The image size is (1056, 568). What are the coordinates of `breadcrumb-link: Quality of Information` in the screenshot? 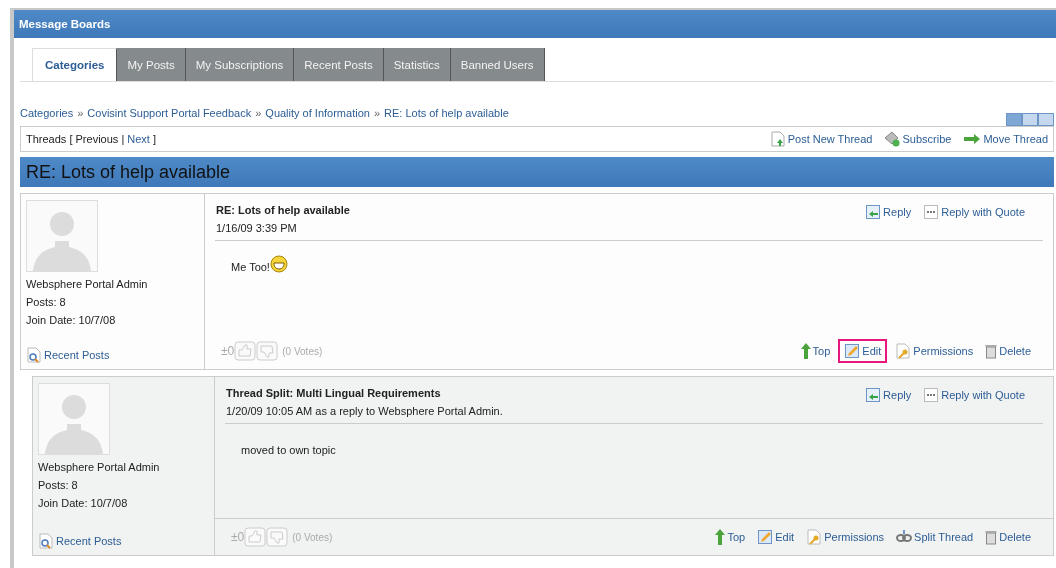 It's located at (317, 113).